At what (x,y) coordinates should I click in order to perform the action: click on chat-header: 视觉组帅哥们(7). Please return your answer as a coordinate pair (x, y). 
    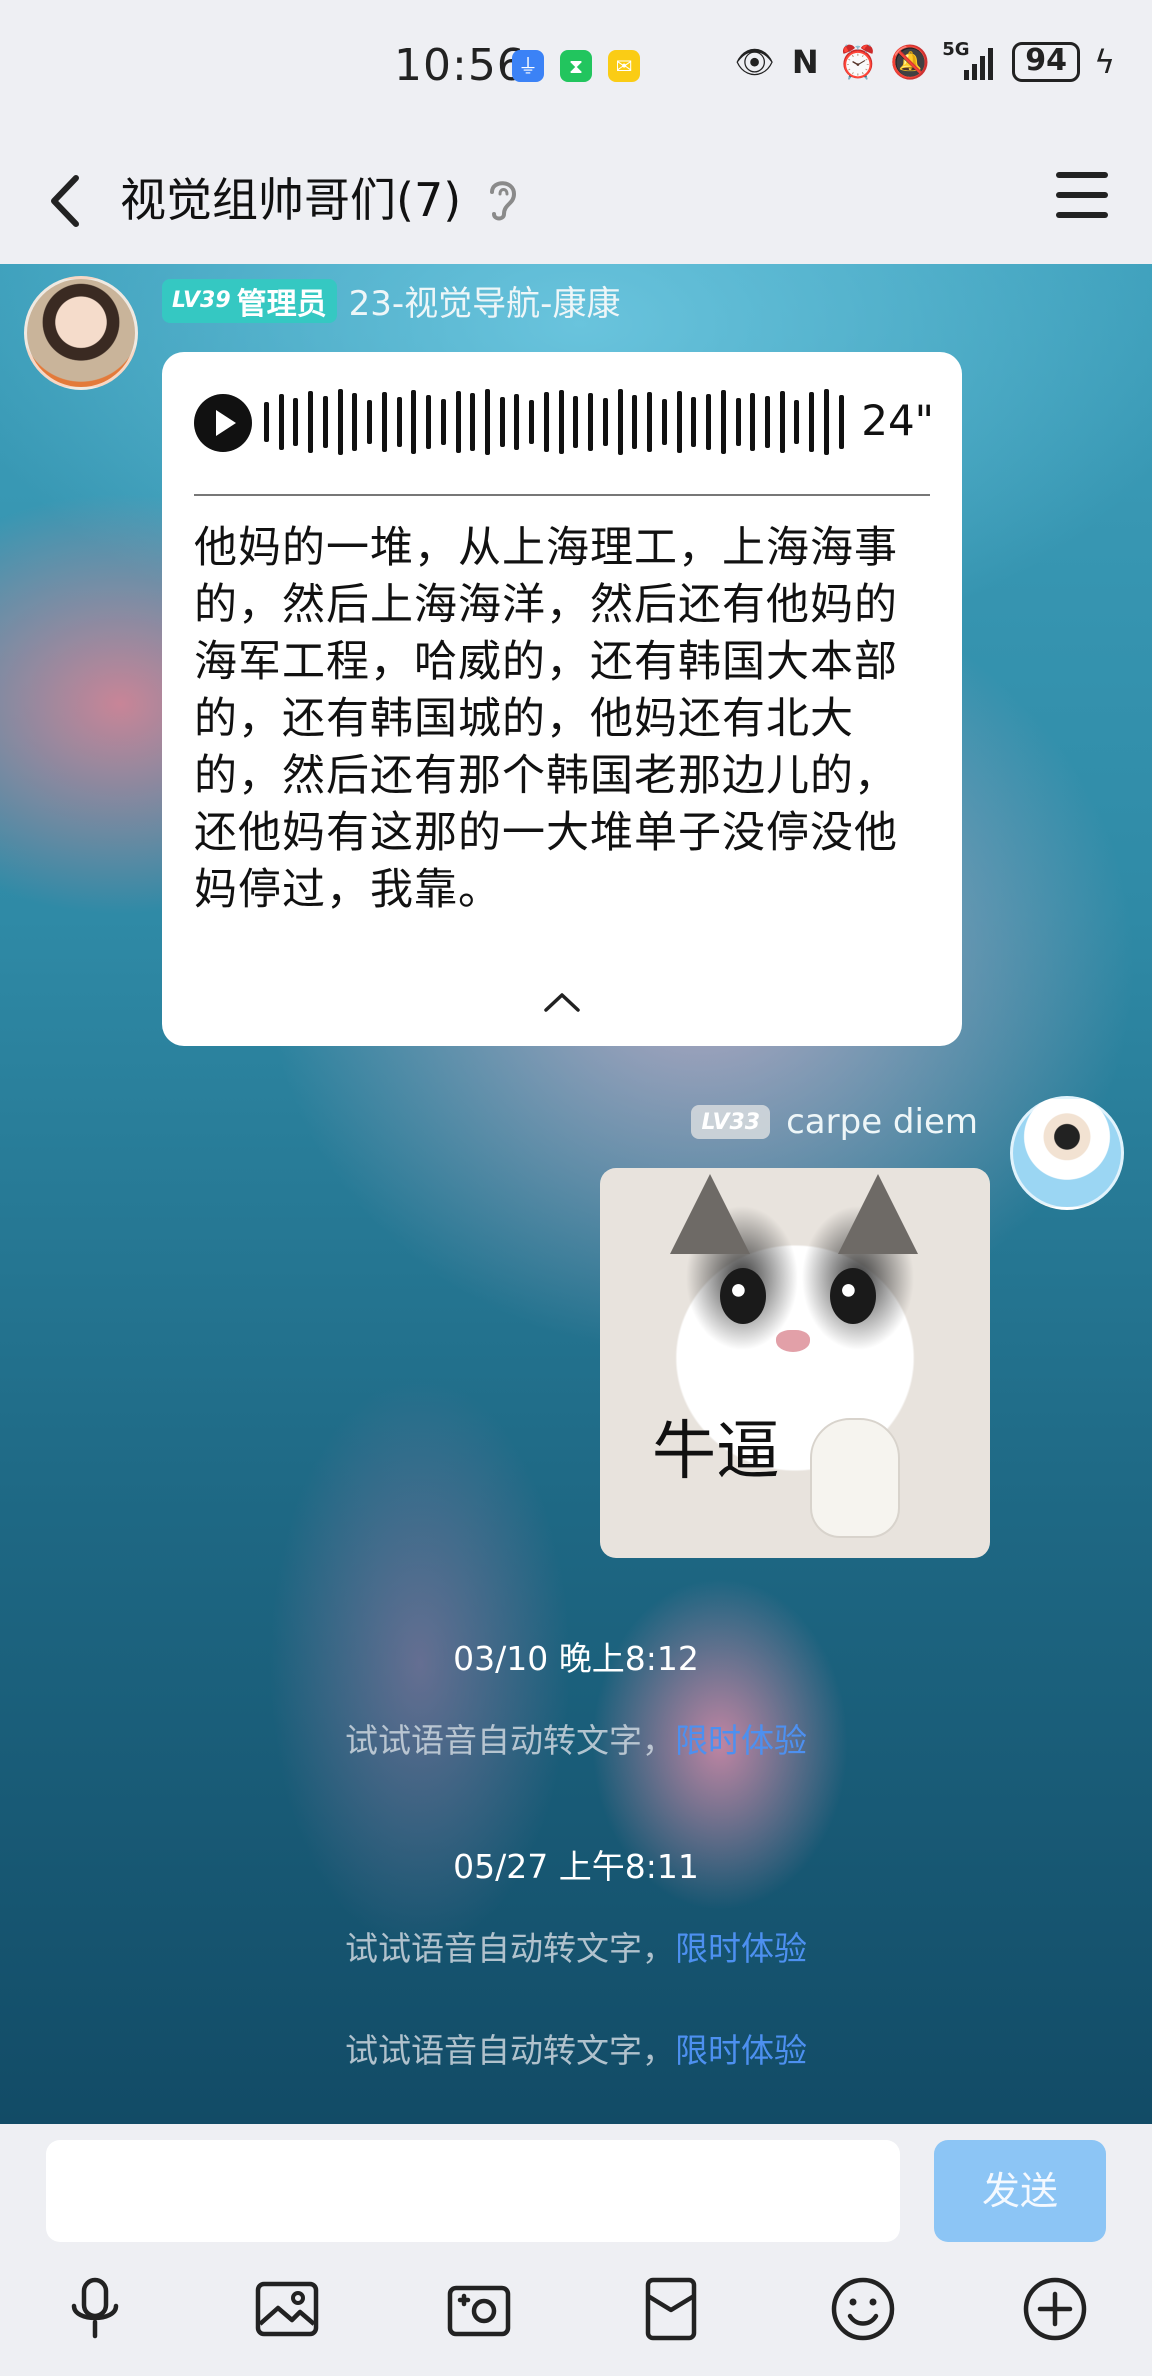
    Looking at the image, I should click on (576, 202).